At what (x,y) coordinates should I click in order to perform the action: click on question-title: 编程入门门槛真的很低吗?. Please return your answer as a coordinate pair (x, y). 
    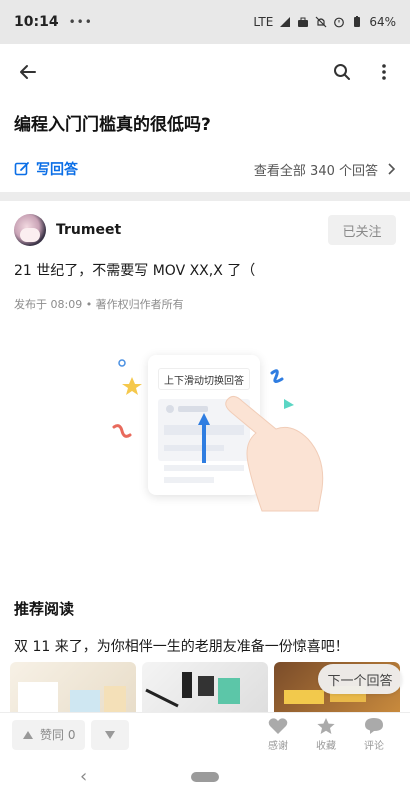
    Looking at the image, I should click on (112, 122).